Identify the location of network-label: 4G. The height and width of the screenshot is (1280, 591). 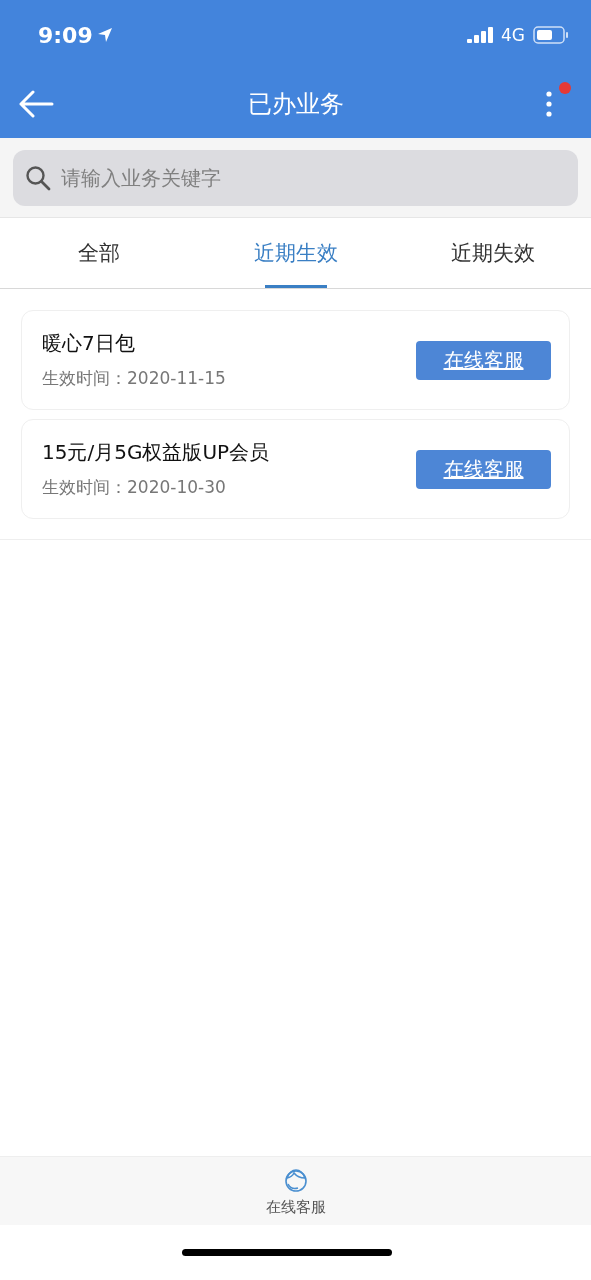
(513, 35).